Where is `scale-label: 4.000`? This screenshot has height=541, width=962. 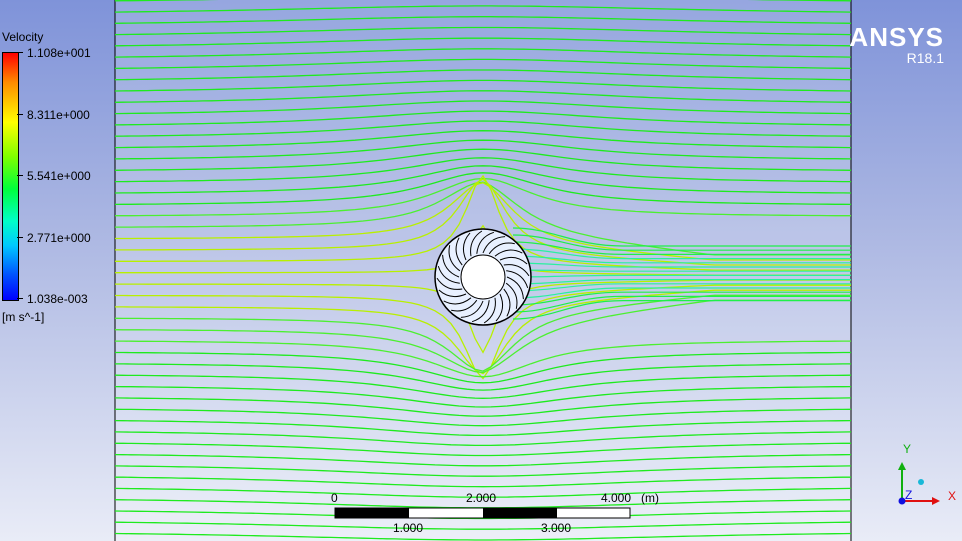
scale-label: 4.000 is located at coordinates (616, 498).